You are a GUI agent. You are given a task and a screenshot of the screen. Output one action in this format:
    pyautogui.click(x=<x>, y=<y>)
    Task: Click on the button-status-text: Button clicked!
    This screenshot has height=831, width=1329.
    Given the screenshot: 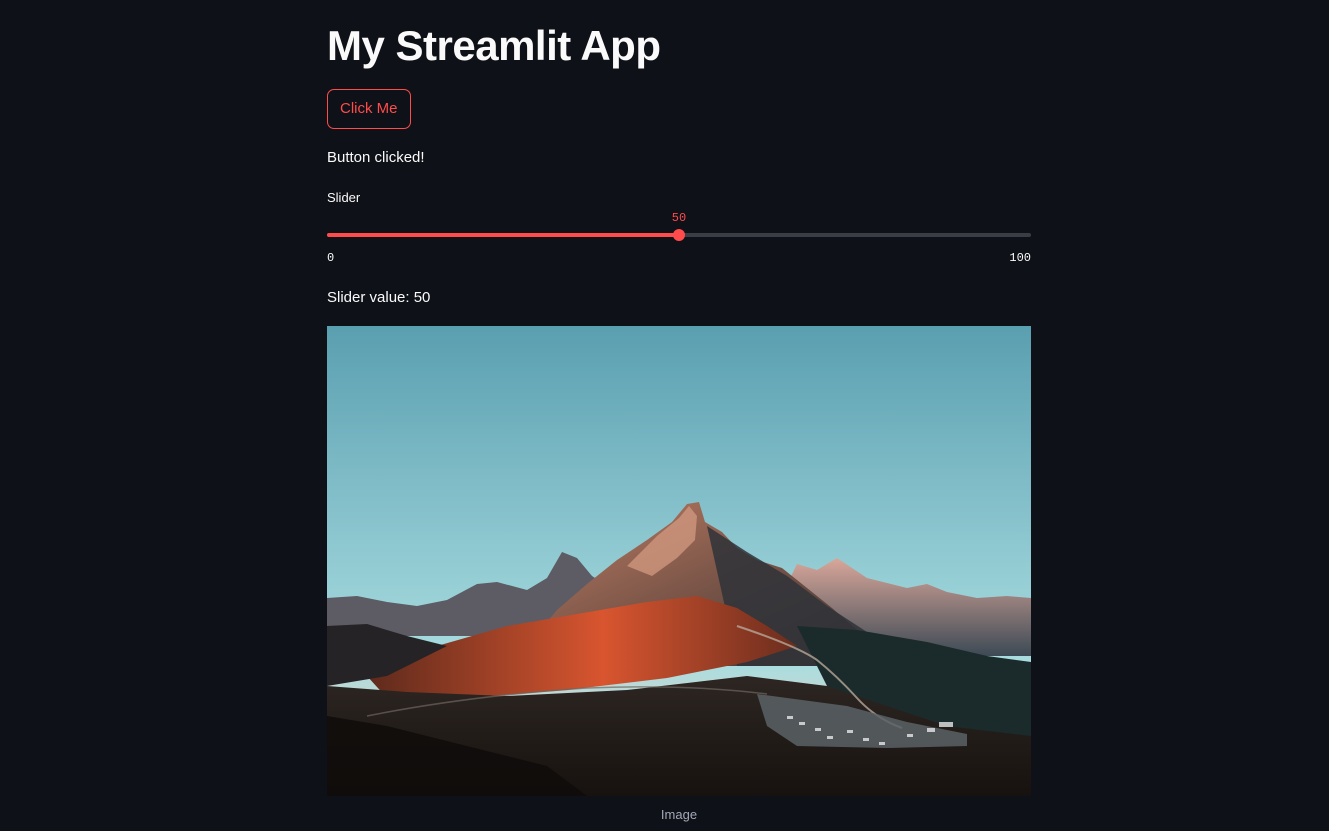 What is the action you would take?
    pyautogui.click(x=376, y=157)
    